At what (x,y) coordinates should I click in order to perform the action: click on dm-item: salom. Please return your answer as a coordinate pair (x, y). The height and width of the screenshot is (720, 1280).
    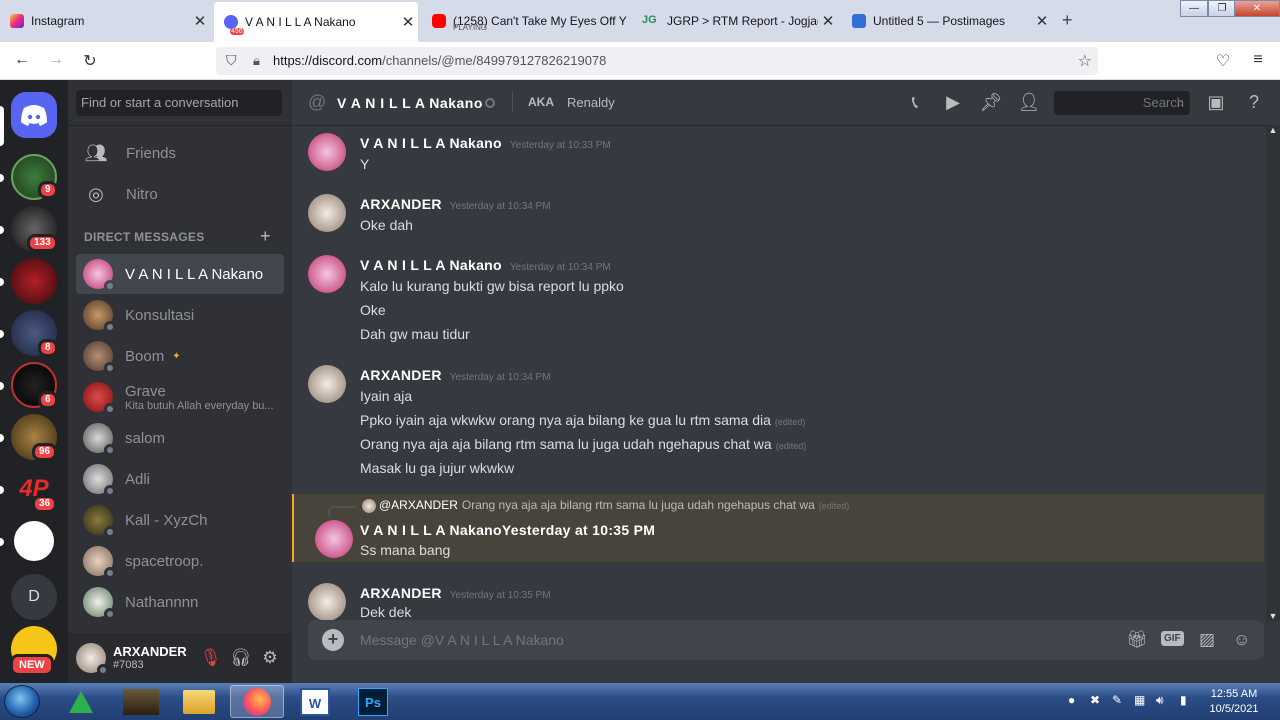
    Looking at the image, I should click on (180, 438).